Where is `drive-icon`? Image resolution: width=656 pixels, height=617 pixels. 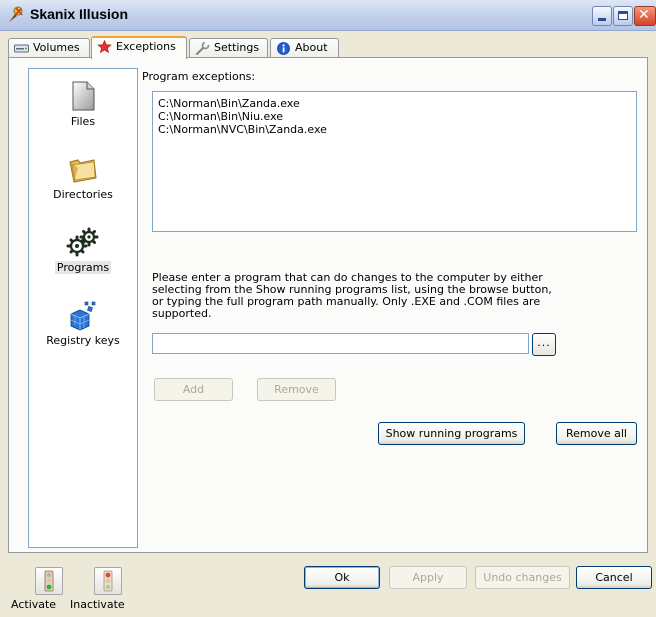
drive-icon is located at coordinates (21, 48).